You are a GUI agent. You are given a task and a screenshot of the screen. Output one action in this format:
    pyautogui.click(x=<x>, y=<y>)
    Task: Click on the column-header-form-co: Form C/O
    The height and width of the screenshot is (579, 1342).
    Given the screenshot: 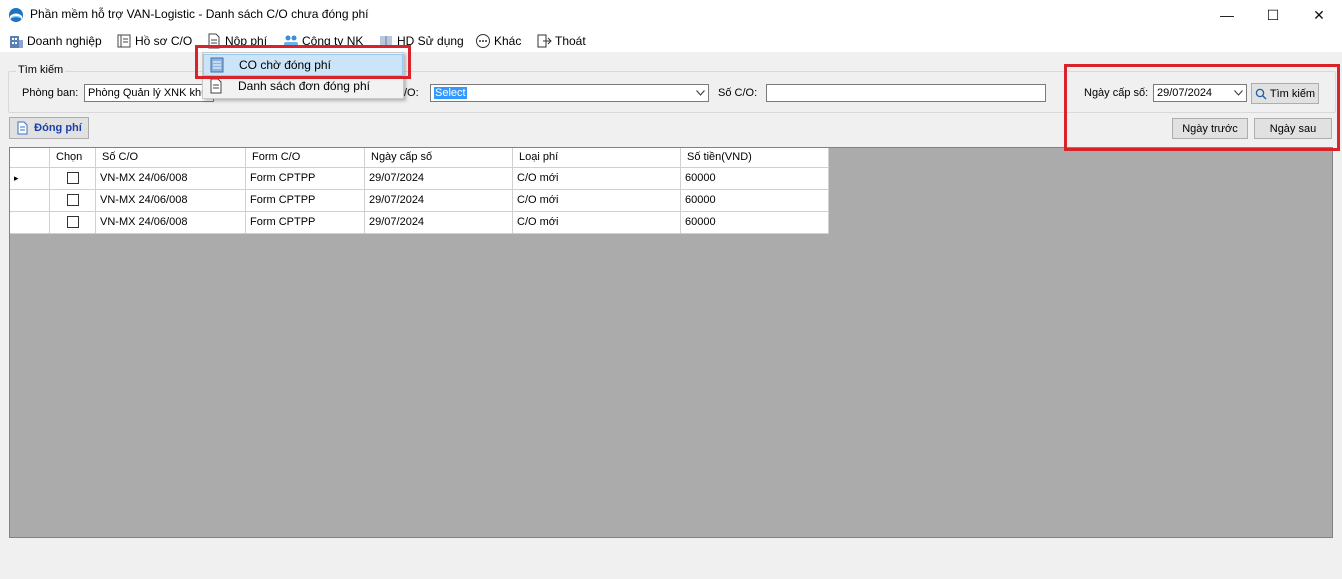 What is the action you would take?
    pyautogui.click(x=305, y=158)
    